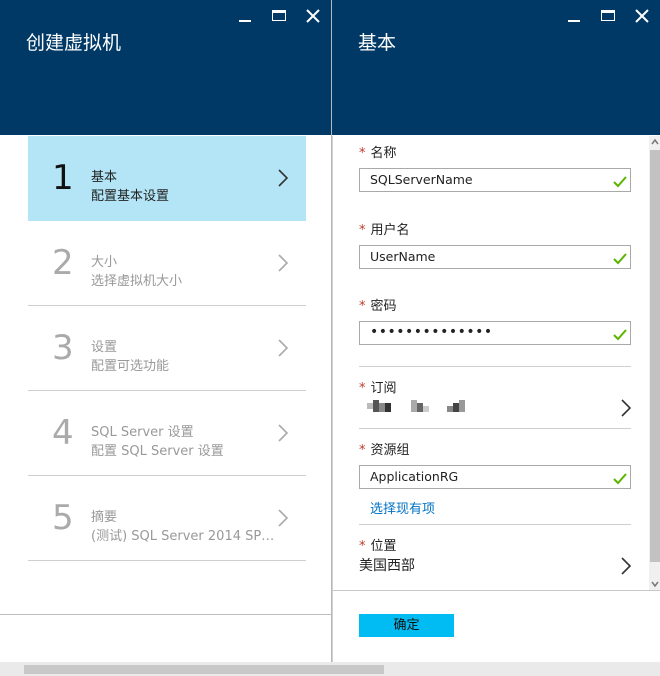 The height and width of the screenshot is (676, 660). Describe the element at coordinates (142, 432) in the screenshot. I see `step-title: SQL Server 设置` at that location.